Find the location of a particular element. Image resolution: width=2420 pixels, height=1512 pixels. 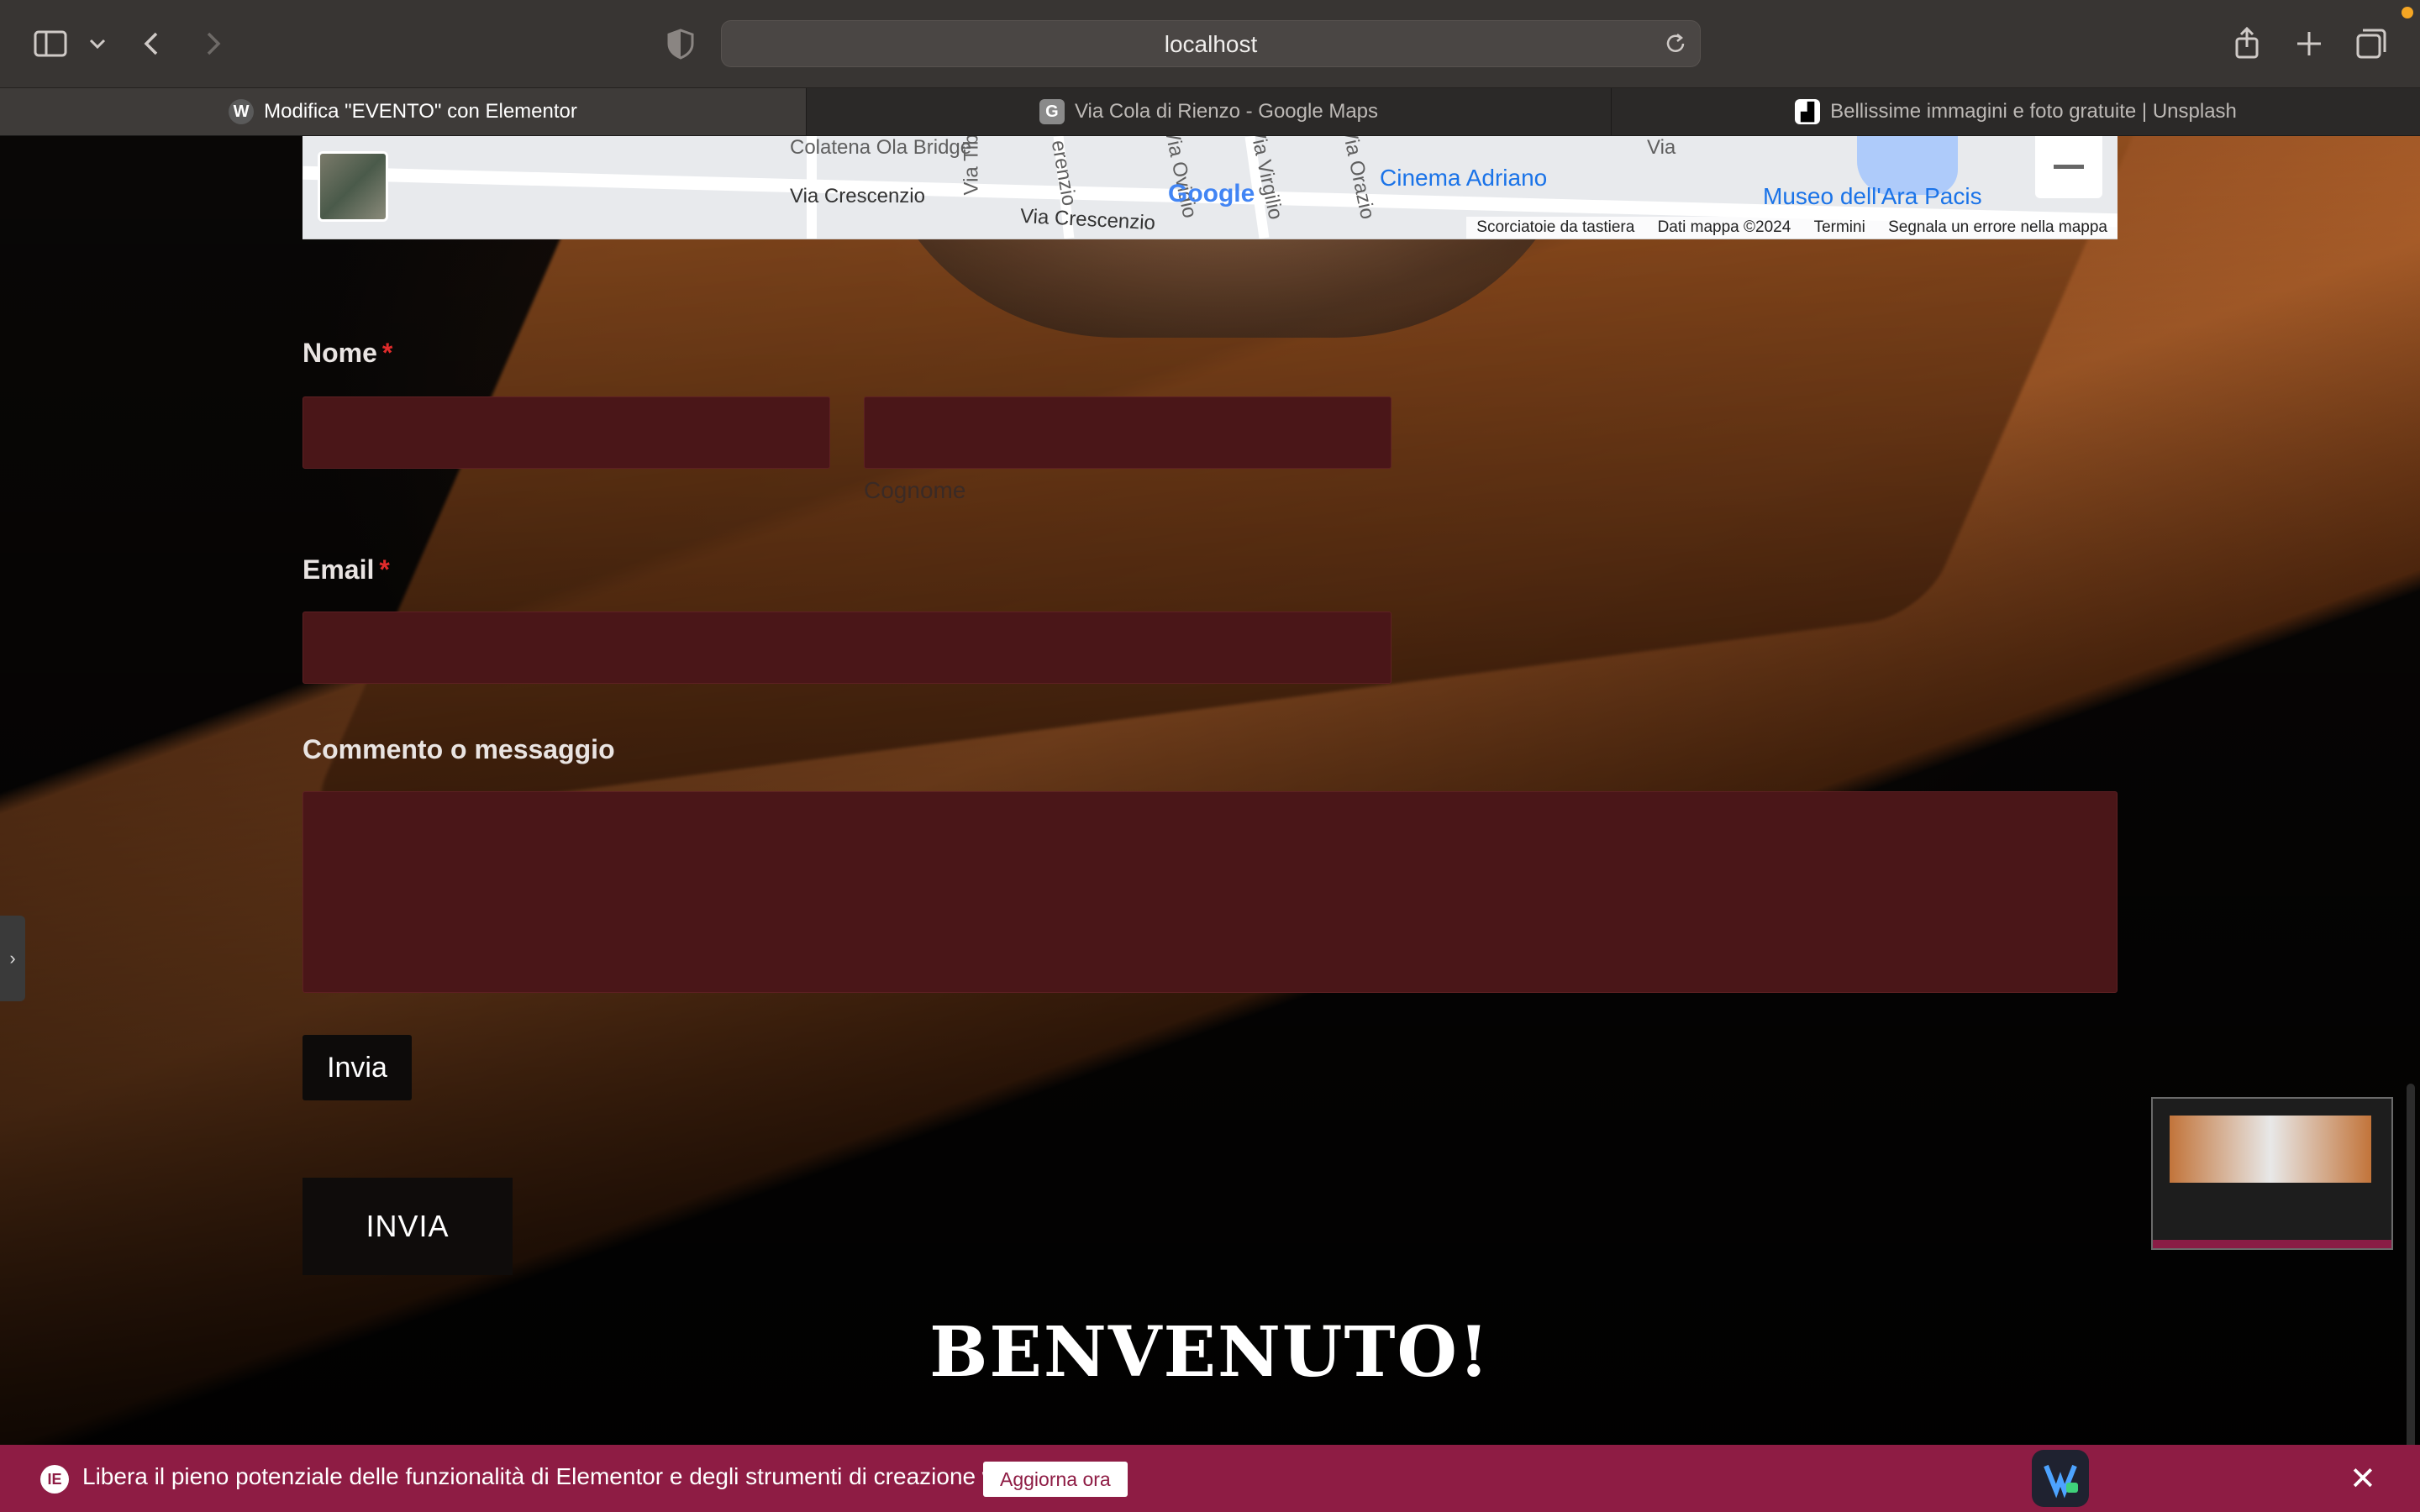

browser-toolbar: localhost is located at coordinates (1210, 44).